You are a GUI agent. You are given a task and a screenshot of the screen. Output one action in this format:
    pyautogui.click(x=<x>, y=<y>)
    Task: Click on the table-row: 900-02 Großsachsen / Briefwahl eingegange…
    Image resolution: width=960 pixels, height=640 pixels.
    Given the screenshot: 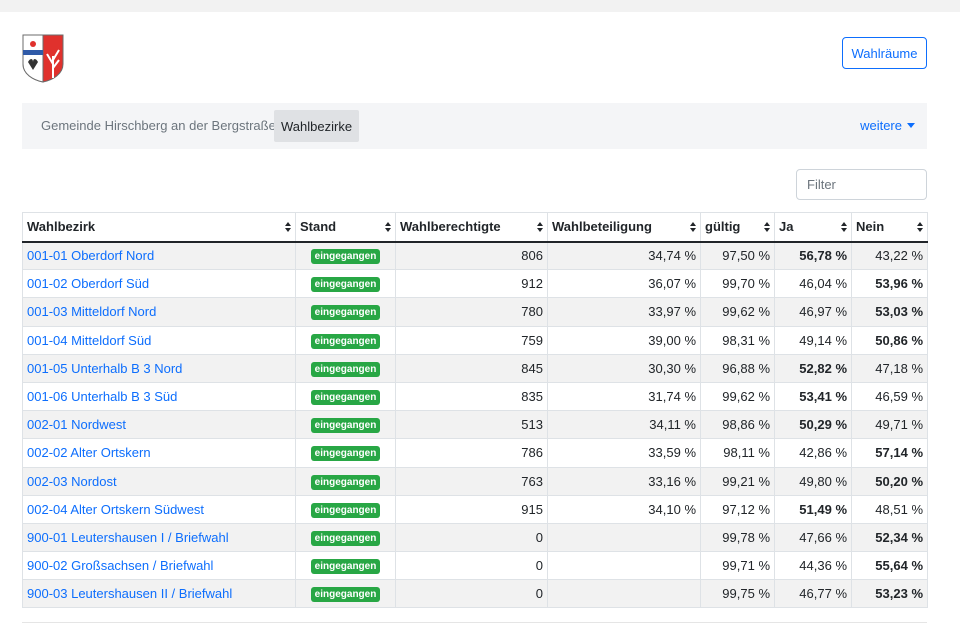 What is the action you would take?
    pyautogui.click(x=475, y=566)
    